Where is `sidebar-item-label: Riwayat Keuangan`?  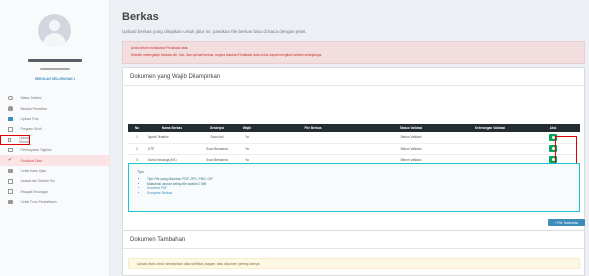
sidebar-item-label: Riwayat Keuangan is located at coordinates (34, 191).